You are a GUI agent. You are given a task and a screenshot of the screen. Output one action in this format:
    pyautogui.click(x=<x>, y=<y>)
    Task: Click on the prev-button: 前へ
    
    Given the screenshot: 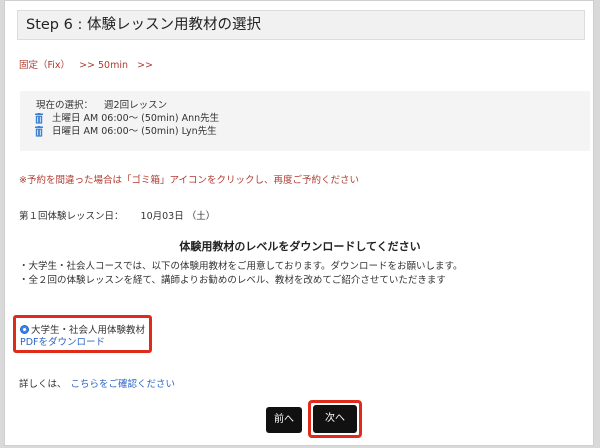 What is the action you would take?
    pyautogui.click(x=284, y=420)
    